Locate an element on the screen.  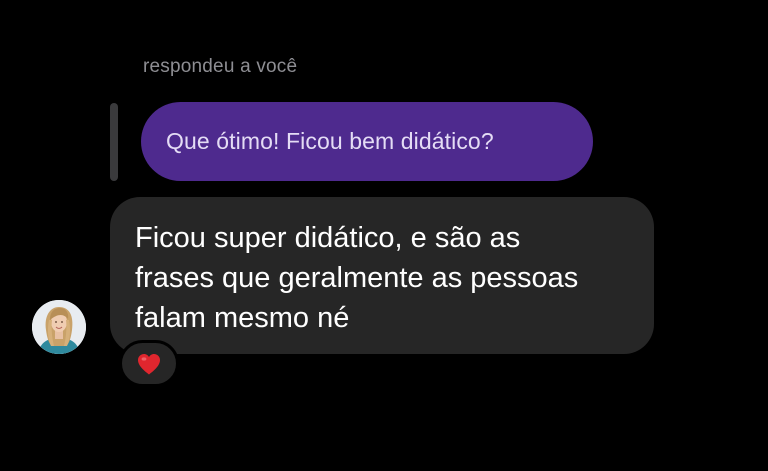
quoted-message-text: Que ótimo! Ficou bem didático? is located at coordinates (330, 141).